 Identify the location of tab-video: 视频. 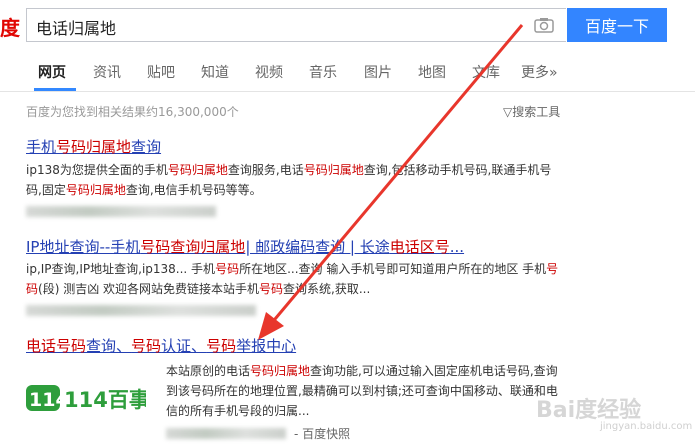
(269, 72).